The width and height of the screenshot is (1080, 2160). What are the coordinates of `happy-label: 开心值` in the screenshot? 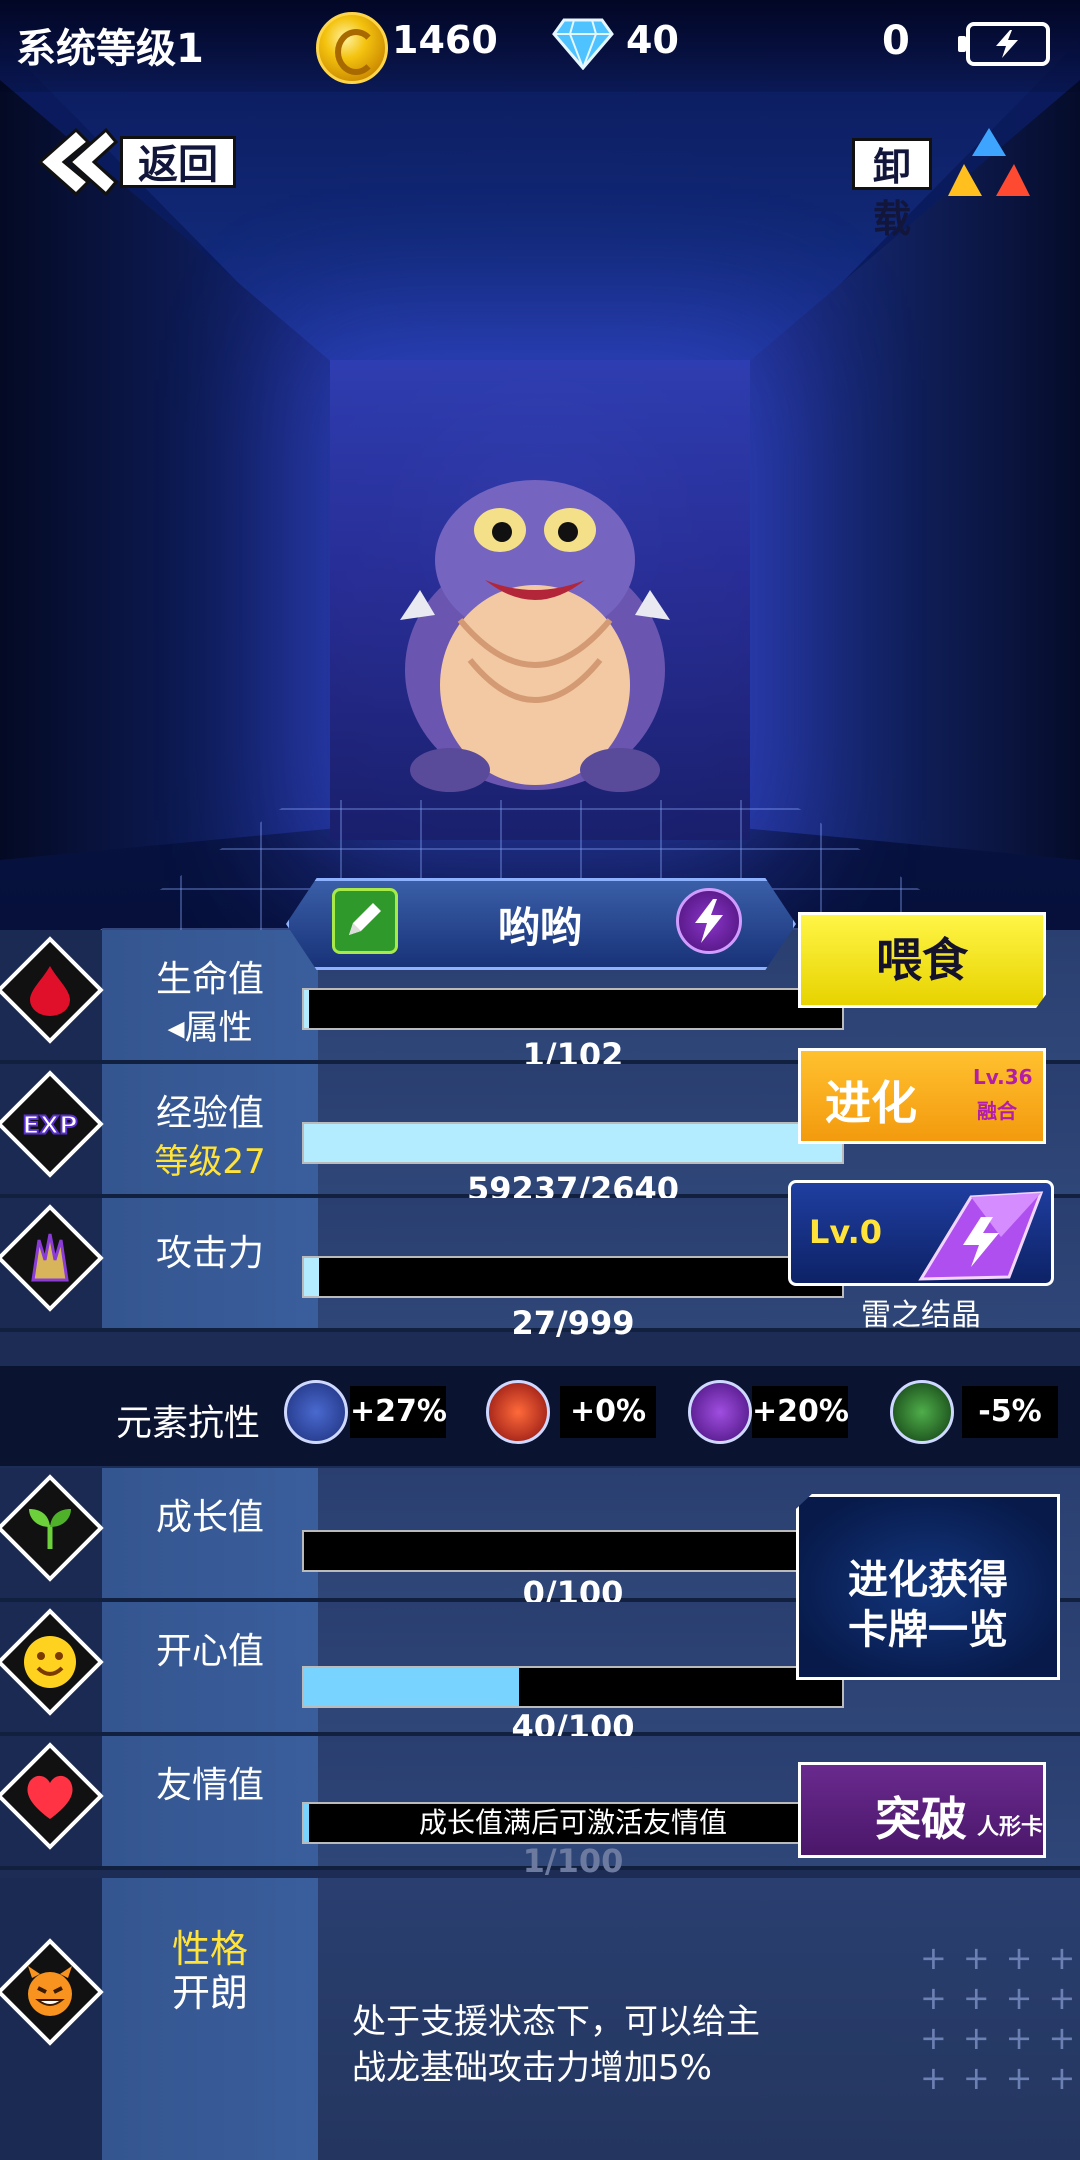 It's located at (209, 1651).